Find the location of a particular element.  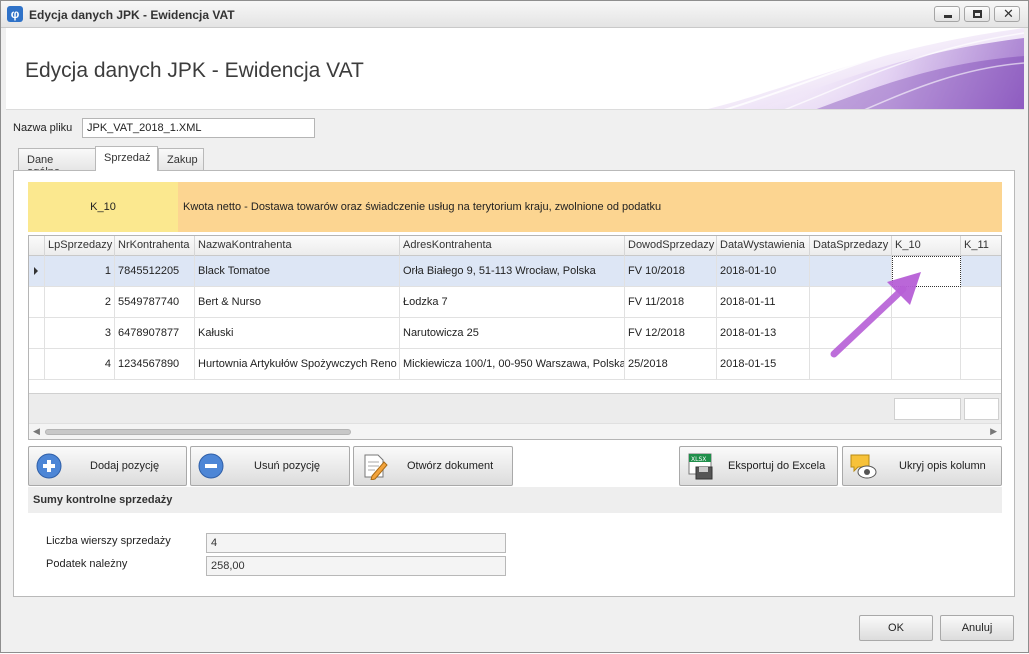

row-indicator-header is located at coordinates (37, 246).